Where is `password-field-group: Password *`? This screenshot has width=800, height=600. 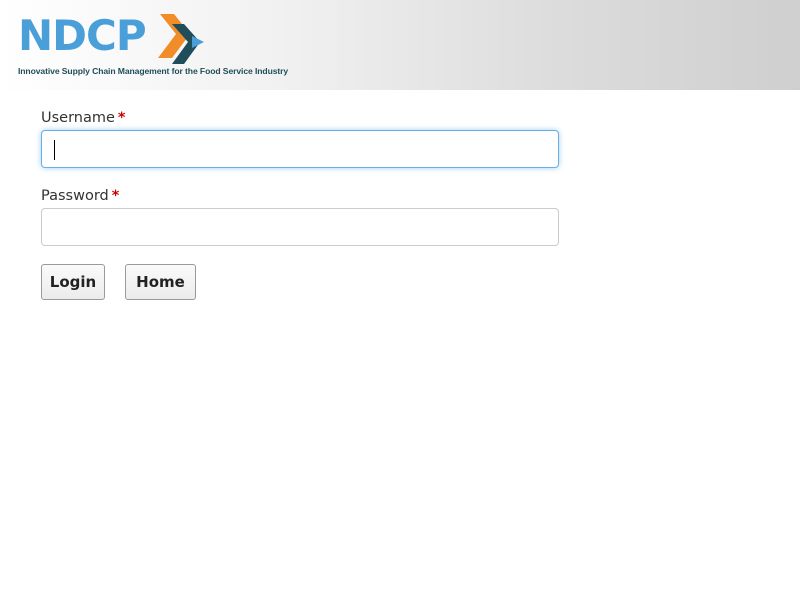 password-field-group: Password * is located at coordinates (301, 225).